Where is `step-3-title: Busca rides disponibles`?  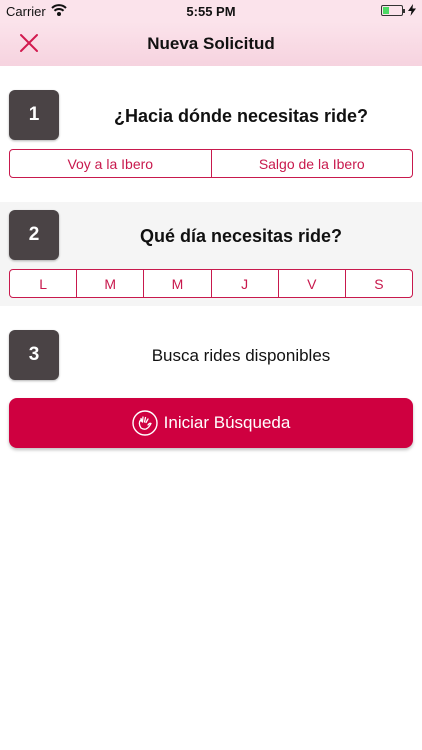 step-3-title: Busca rides disponibles is located at coordinates (241, 355).